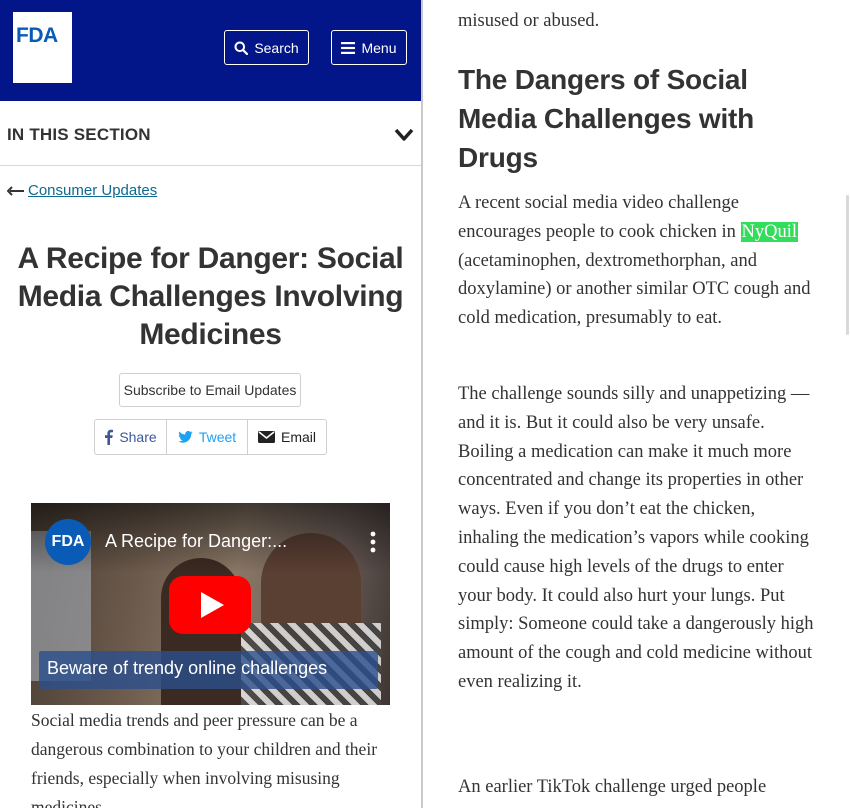 This screenshot has width=850, height=808. Describe the element at coordinates (769, 231) in the screenshot. I see `highlighted-term: NyQuil` at that location.